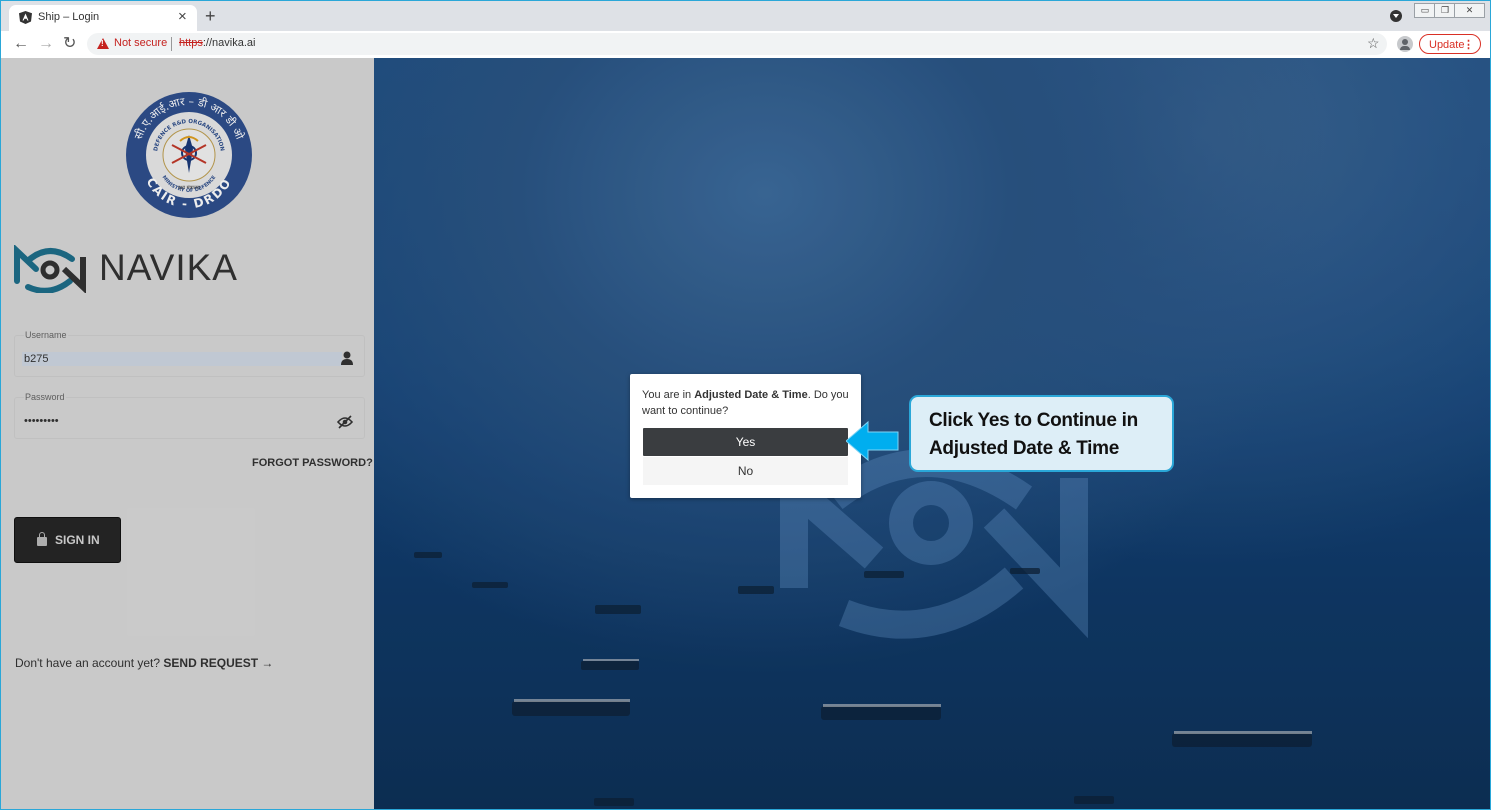  What do you see at coordinates (25, 17) in the screenshot?
I see `angular-favicon-icon` at bounding box center [25, 17].